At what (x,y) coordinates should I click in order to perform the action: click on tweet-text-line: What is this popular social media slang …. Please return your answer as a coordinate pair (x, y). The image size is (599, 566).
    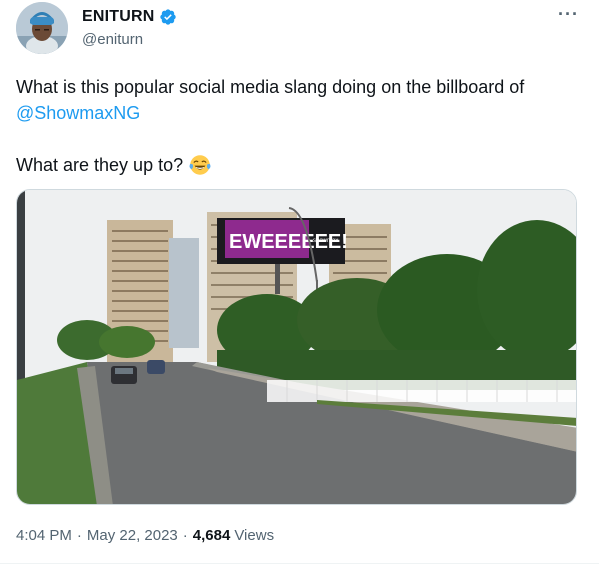
    Looking at the image, I should click on (270, 87).